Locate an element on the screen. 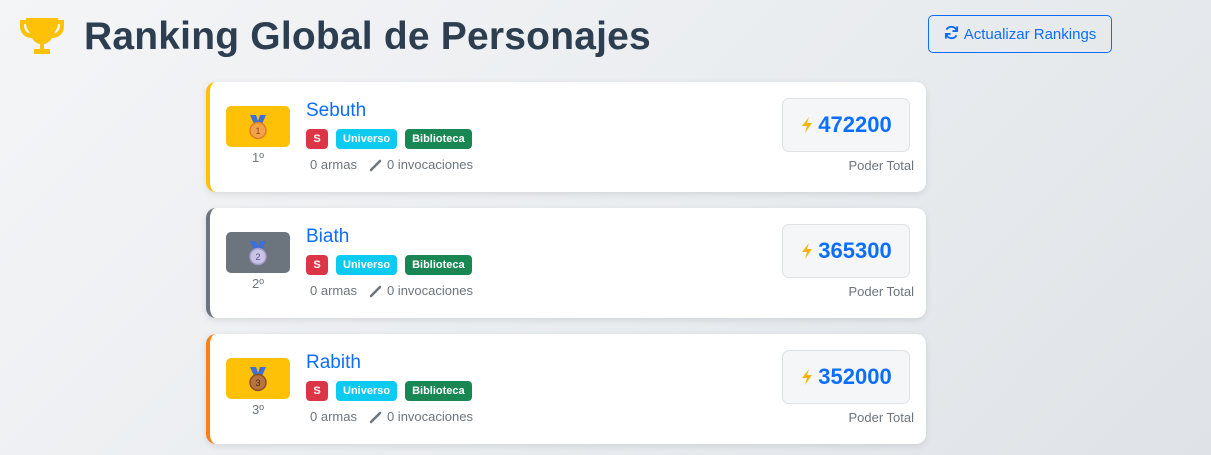 This screenshot has height=455, width=1211. medal-icon: 2 is located at coordinates (258, 252).